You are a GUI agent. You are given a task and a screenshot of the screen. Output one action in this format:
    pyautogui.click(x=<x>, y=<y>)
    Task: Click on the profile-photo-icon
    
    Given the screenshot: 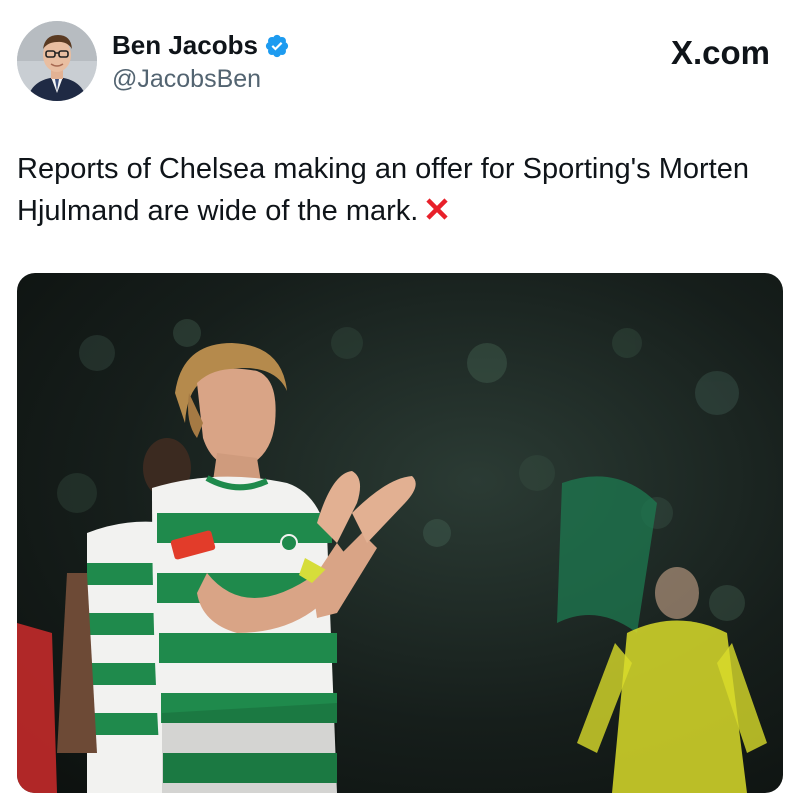 What is the action you would take?
    pyautogui.click(x=57, y=61)
    